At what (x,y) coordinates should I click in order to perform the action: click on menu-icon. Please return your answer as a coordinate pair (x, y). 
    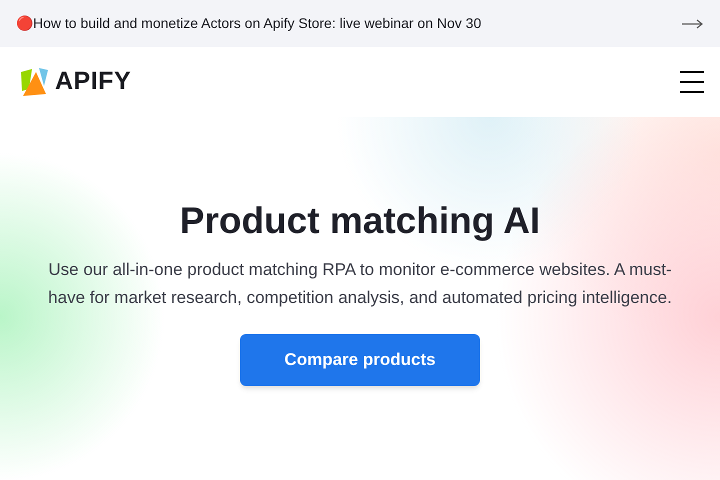
    Looking at the image, I should click on (692, 82).